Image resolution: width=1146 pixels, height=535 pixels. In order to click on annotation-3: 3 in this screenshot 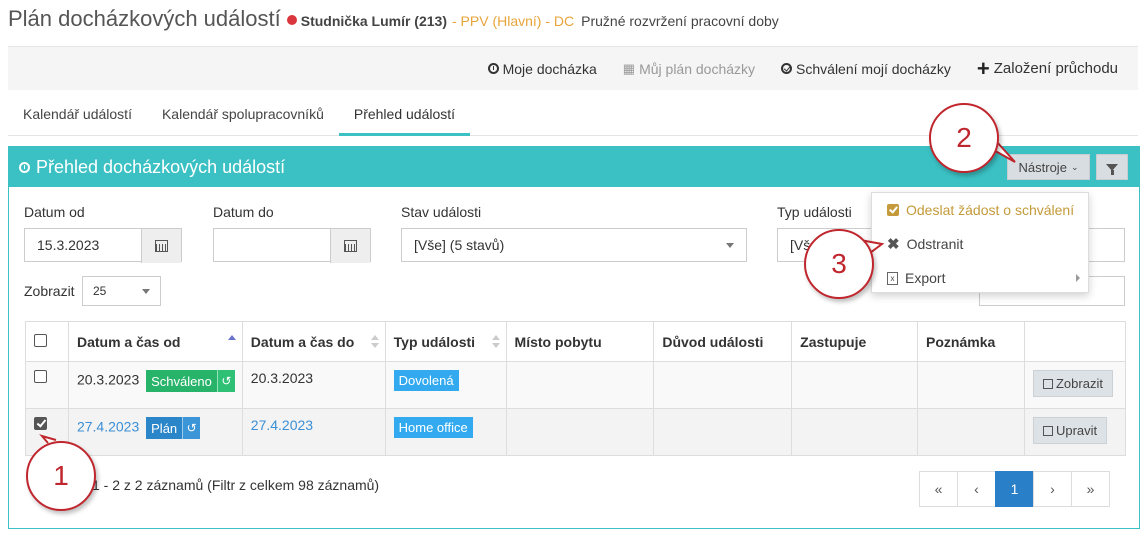, I will do `click(839, 264)`.